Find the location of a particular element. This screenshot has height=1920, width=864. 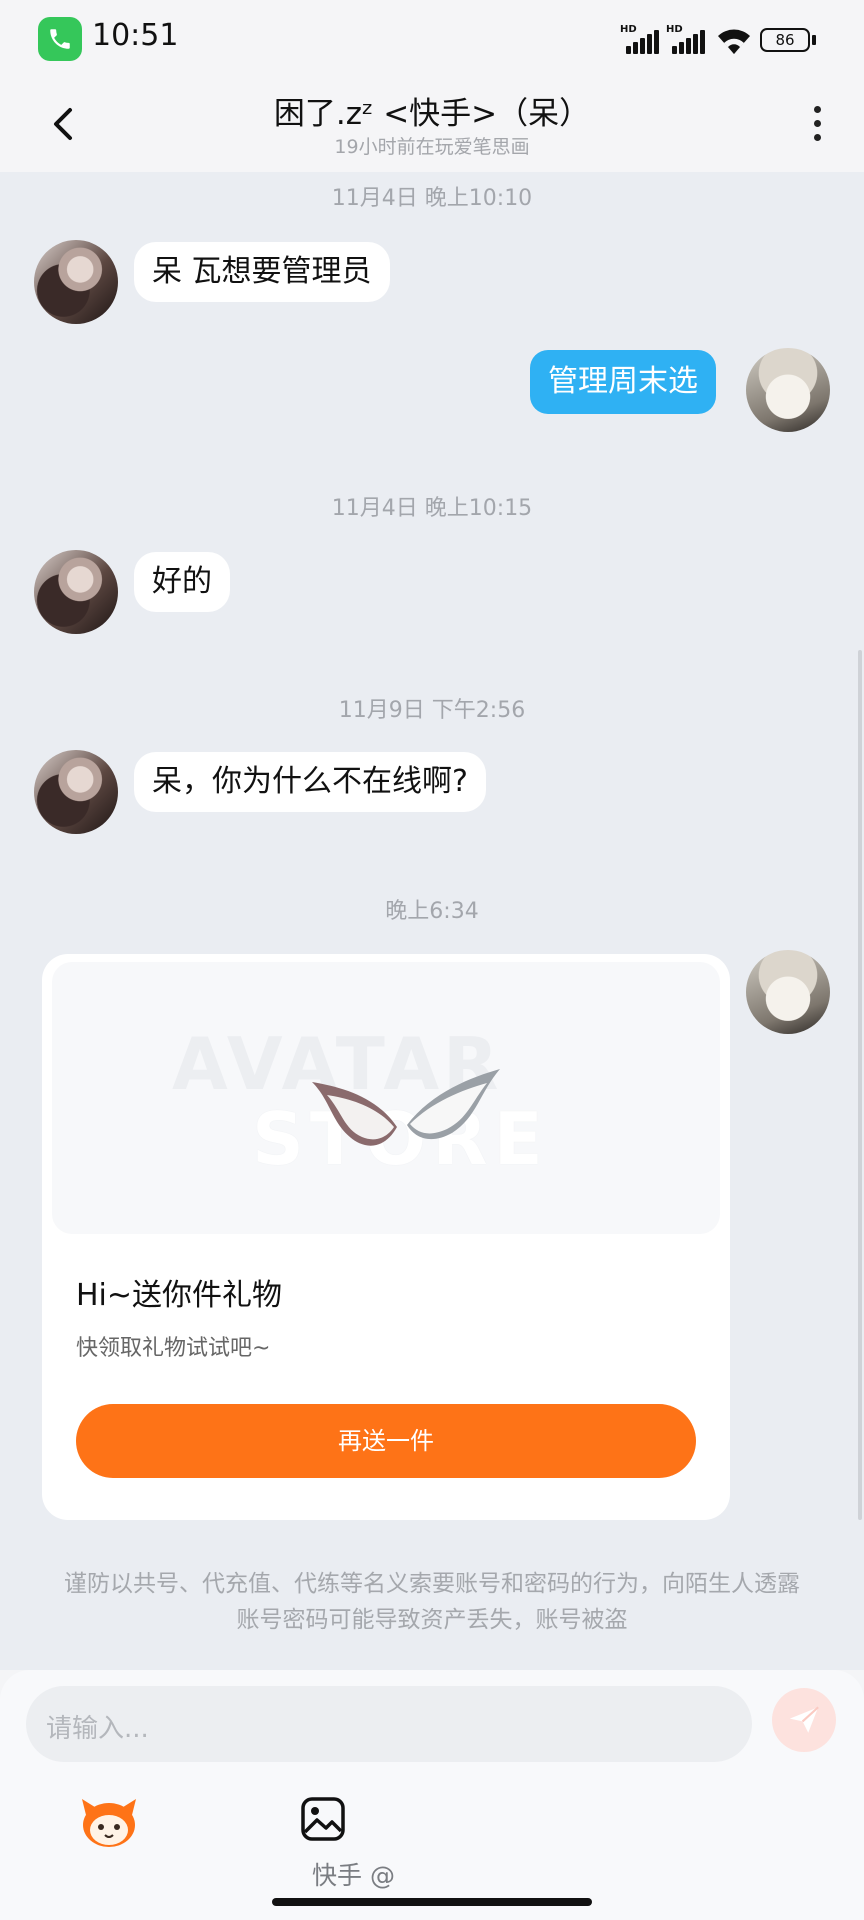

message-timestamp: 晚上6:34 is located at coordinates (432, 911).